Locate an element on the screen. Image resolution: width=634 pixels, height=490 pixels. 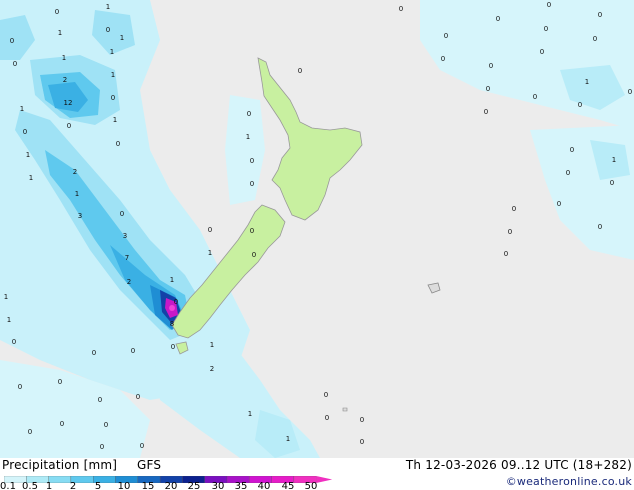
color-bar-tick-label: 10 is located at coordinates (124, 485).